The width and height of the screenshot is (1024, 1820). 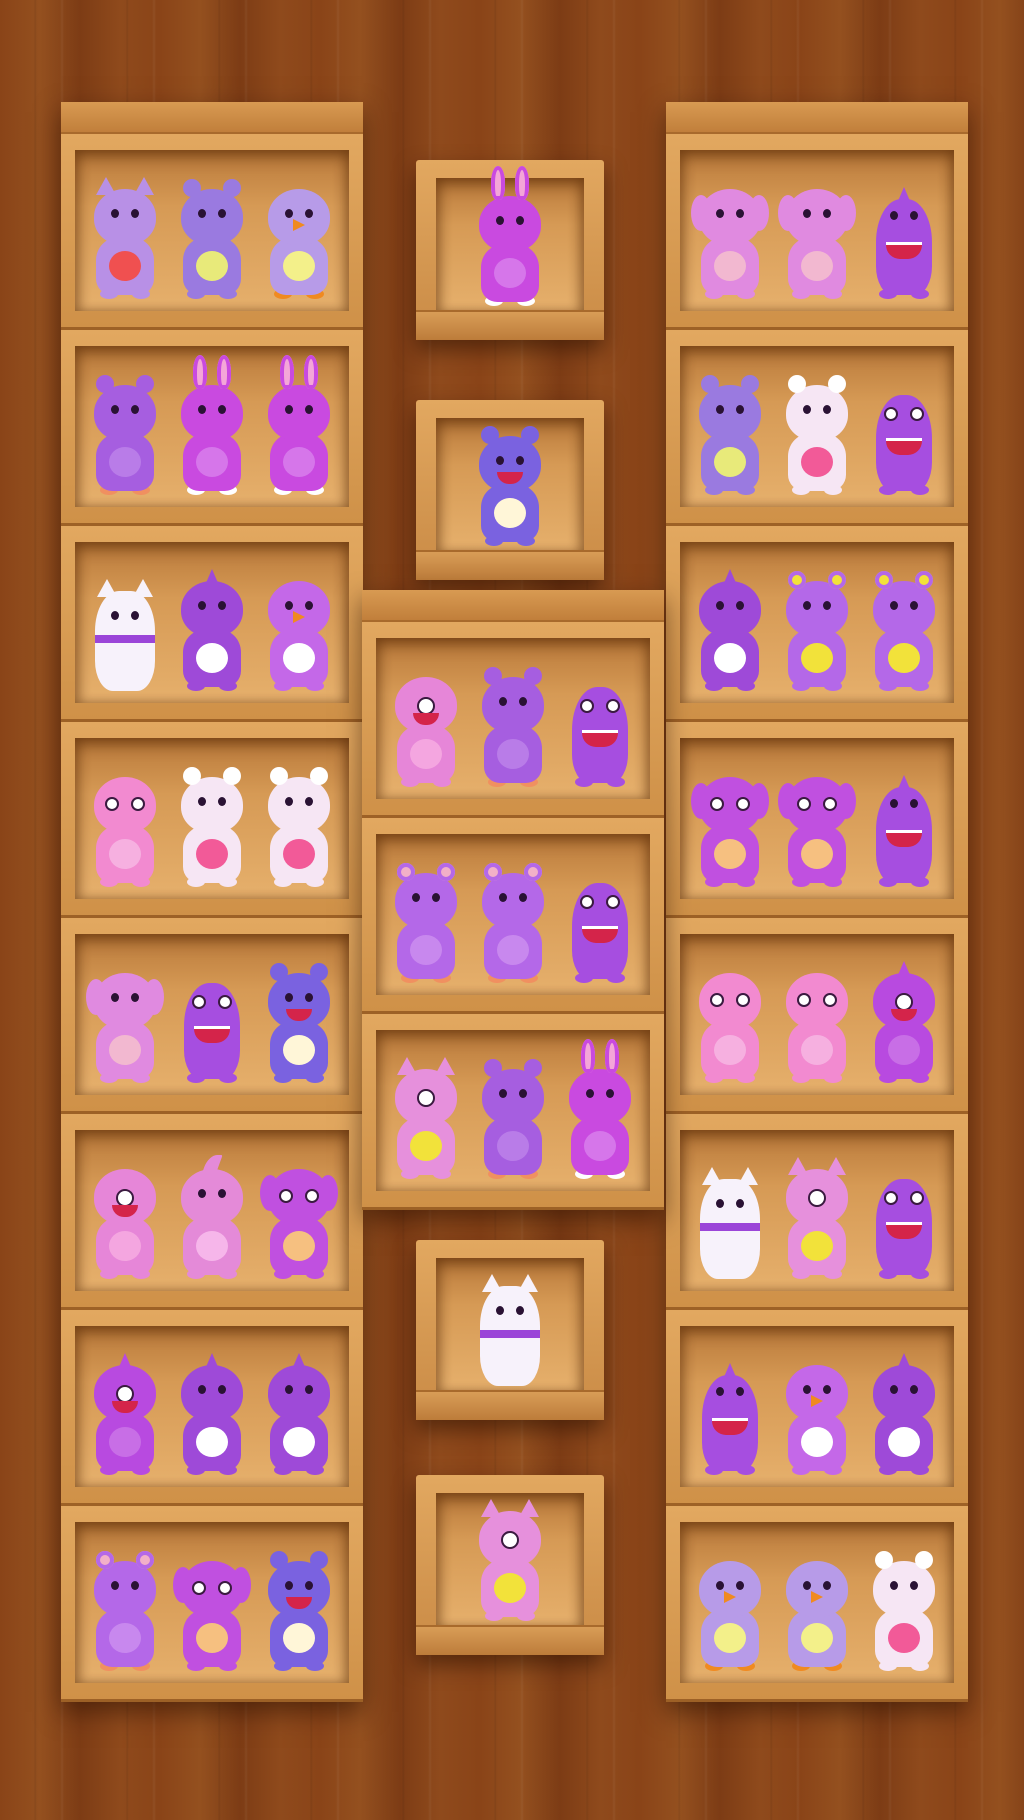 What do you see at coordinates (124, 1442) in the screenshot?
I see `toy-belly` at bounding box center [124, 1442].